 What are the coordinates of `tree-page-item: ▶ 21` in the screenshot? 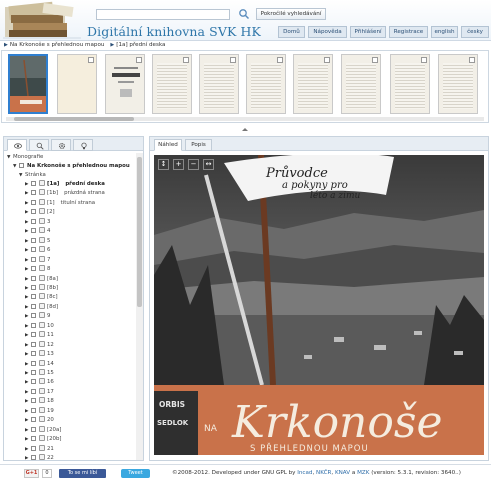 It's located at (39, 449).